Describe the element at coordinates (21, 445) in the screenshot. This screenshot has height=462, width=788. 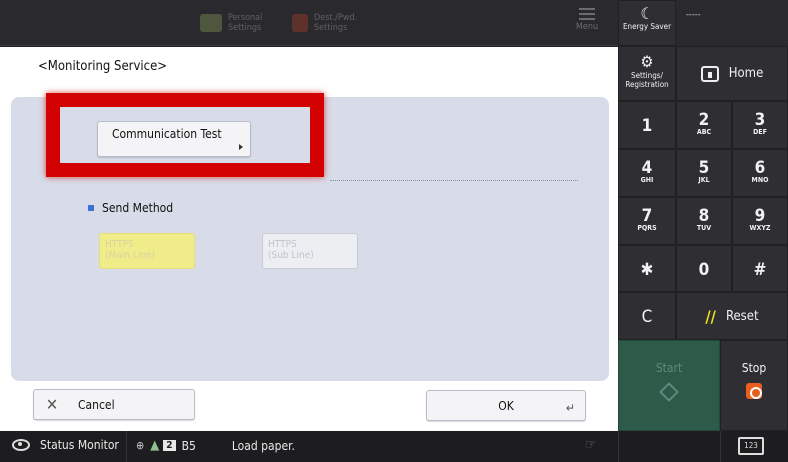
I see `status-monitor-icon` at that location.